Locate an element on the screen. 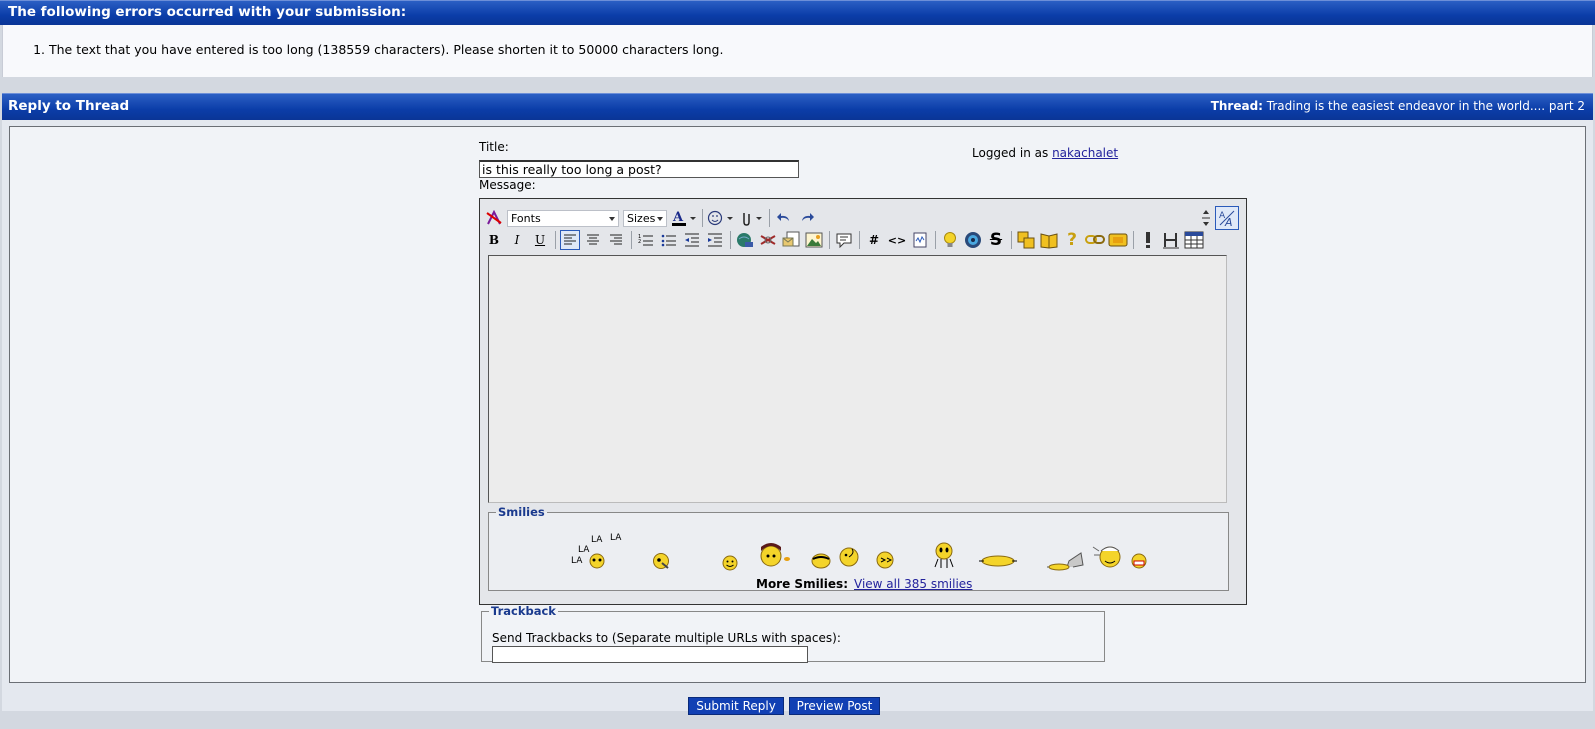  insert-email-icon is located at coordinates (791, 240).